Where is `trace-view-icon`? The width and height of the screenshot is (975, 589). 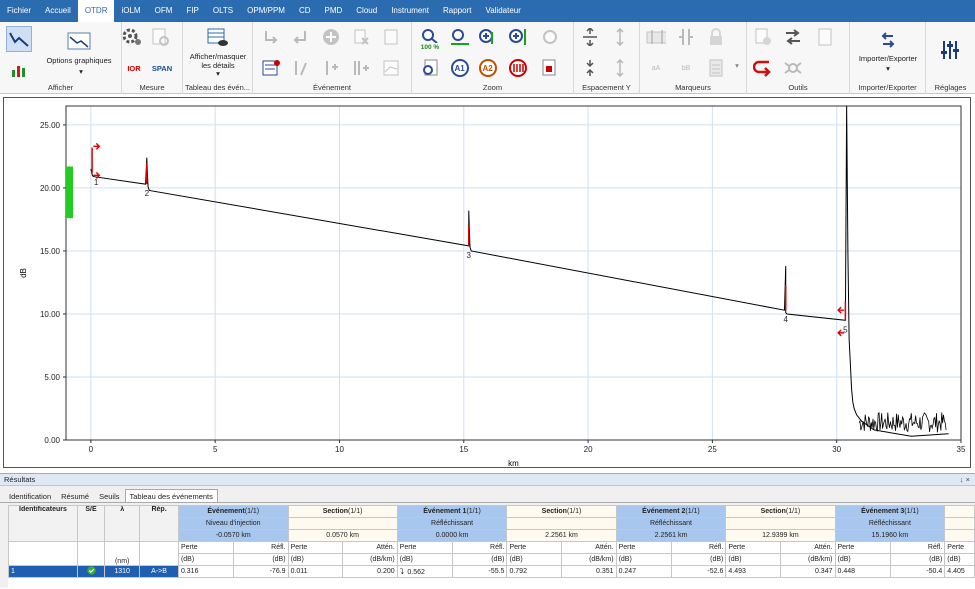
trace-view-icon is located at coordinates (19, 39).